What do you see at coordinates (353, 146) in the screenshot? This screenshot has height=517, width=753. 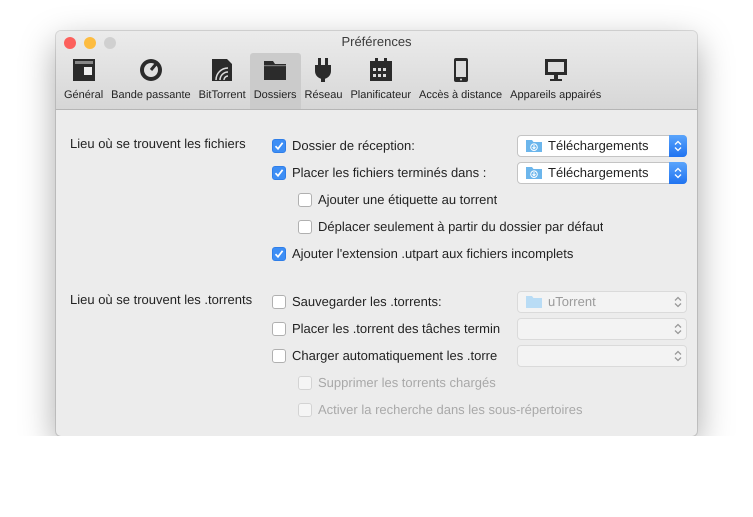 I see `checkbox-label: Dossier de réception:` at bounding box center [353, 146].